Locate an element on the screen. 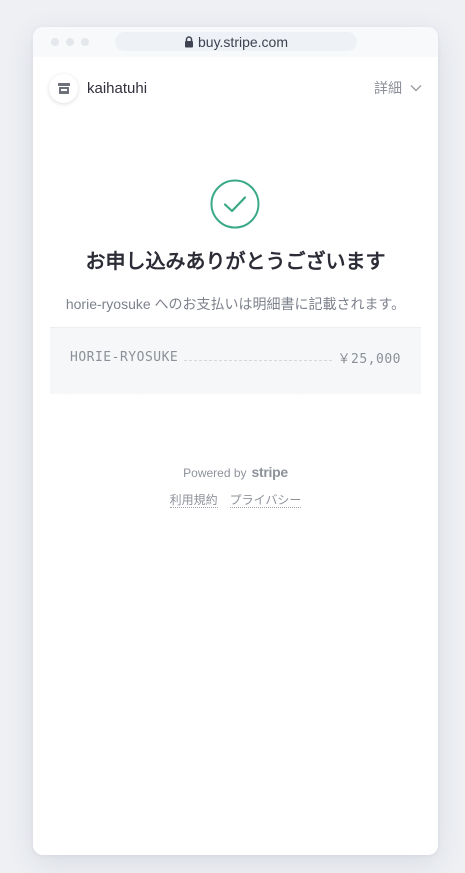 The image size is (465, 873). checkout-header: kaihatuhi 詳細 is located at coordinates (235, 88).